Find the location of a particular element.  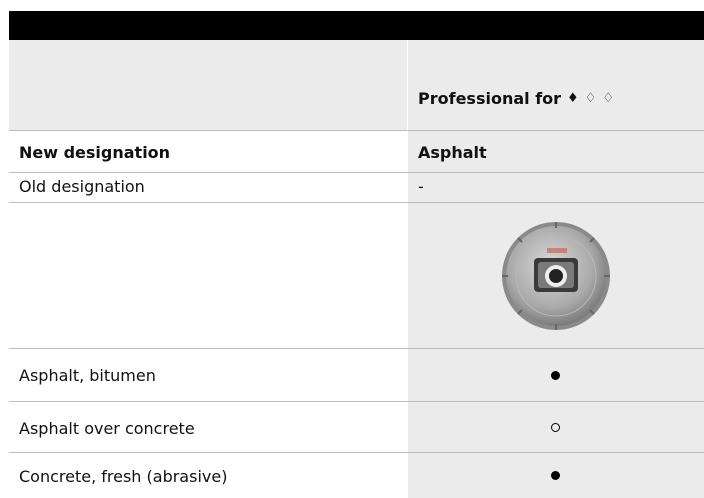

application-row: Concrete, fresh (abrasive) is located at coordinates (356, 475).